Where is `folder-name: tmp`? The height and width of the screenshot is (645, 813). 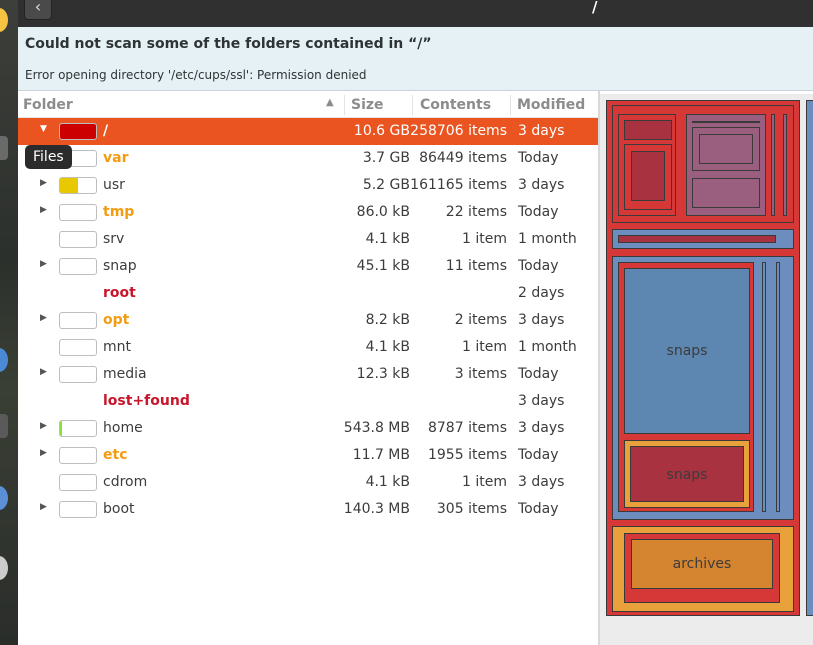
folder-name: tmp is located at coordinates (119, 212).